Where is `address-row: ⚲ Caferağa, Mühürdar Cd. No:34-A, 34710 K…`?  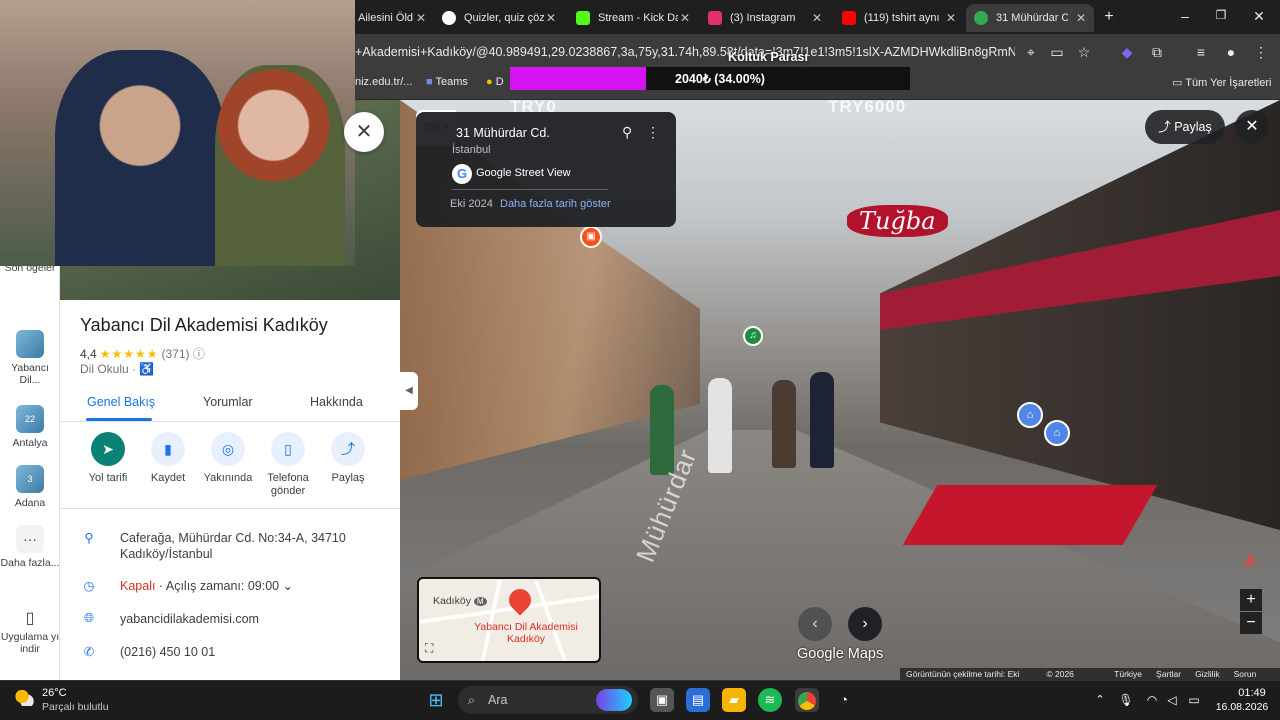 address-row: ⚲ Caferağa, Mühürdar Cd. No:34-A, 34710 K… is located at coordinates (240, 547).